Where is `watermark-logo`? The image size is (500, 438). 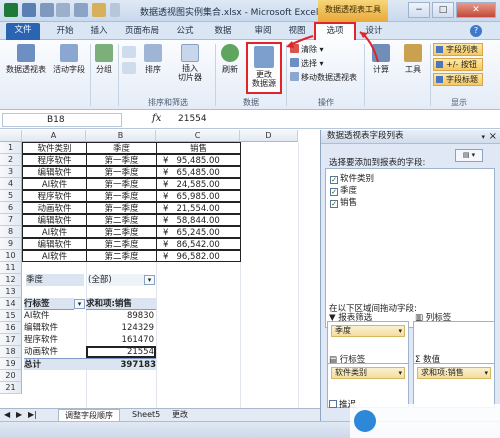 watermark-logo is located at coordinates (425, 421).